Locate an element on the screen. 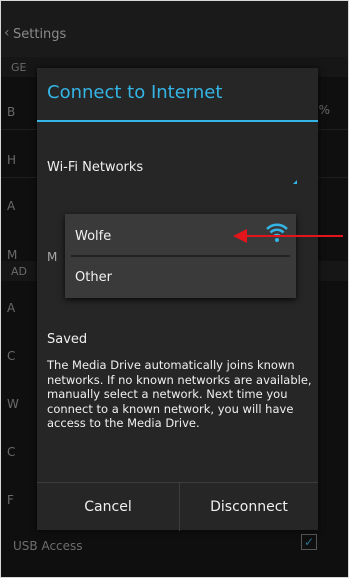 This screenshot has height=578, width=349. annotation-arrow-line is located at coordinates (294, 236).